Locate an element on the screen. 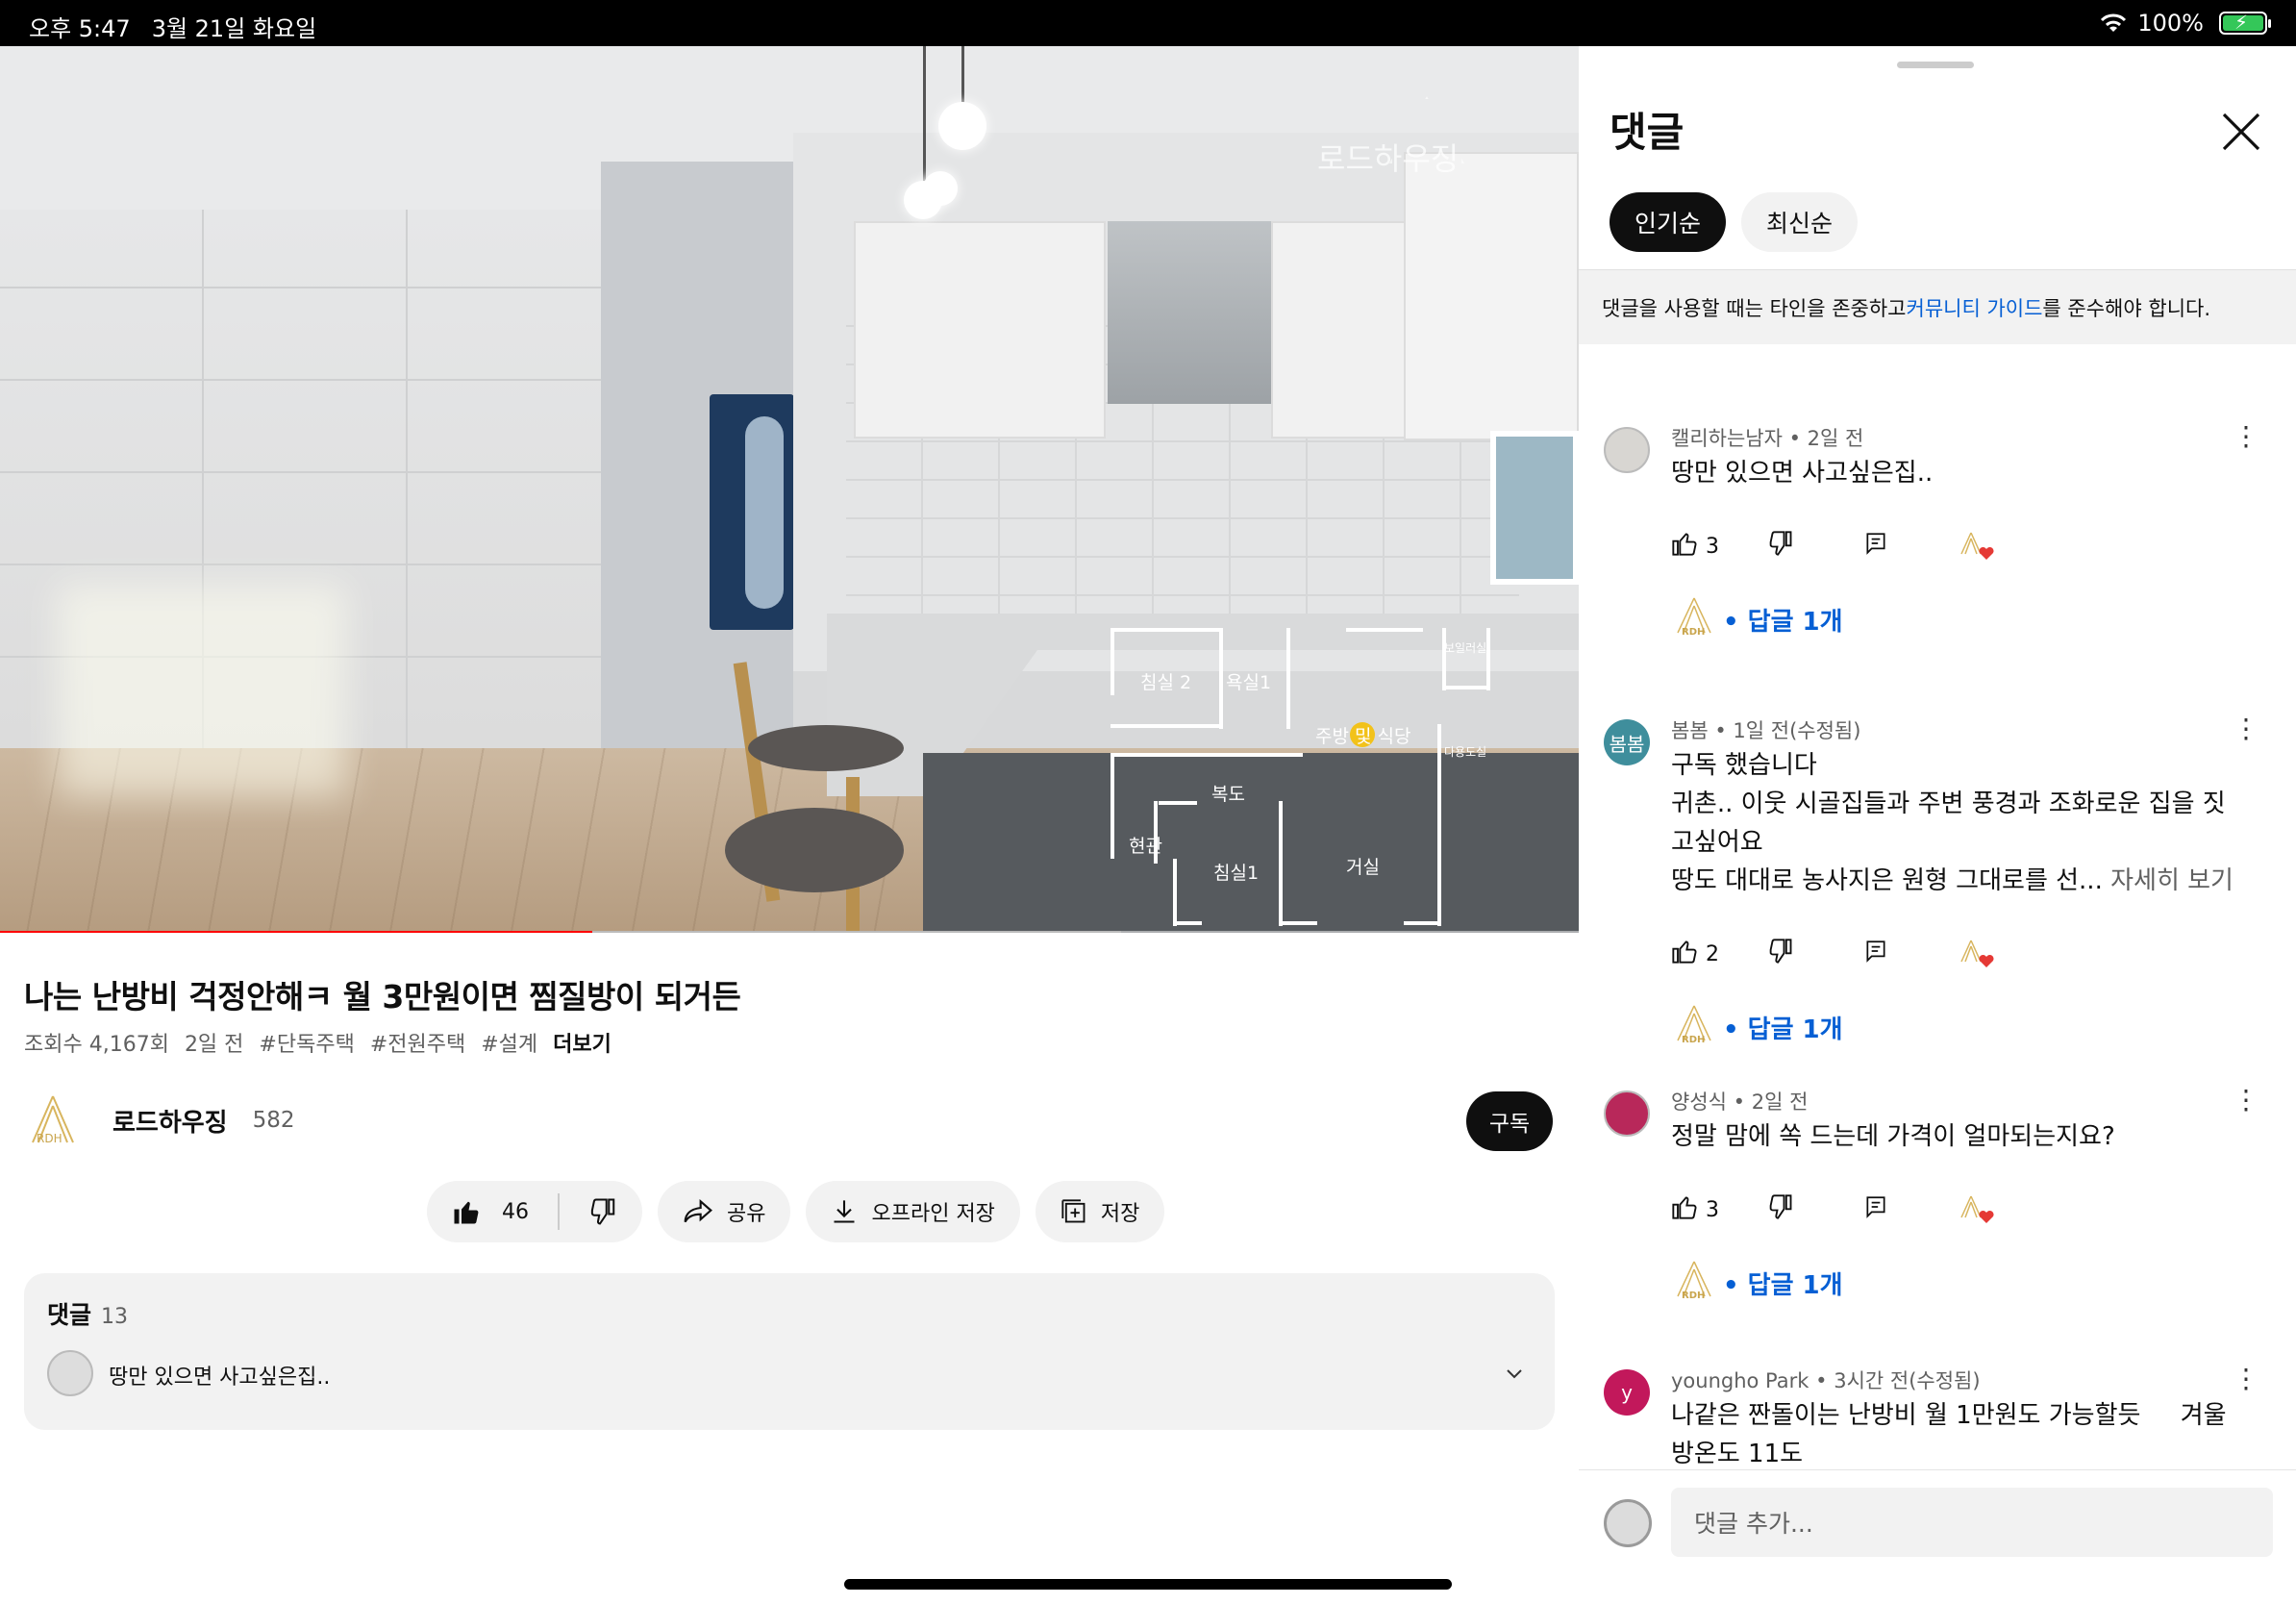 This screenshot has height=1604, width=2296. comments-teaser: 댓글 13 땅만 있으면 사고싶은집.. is located at coordinates (789, 1351).